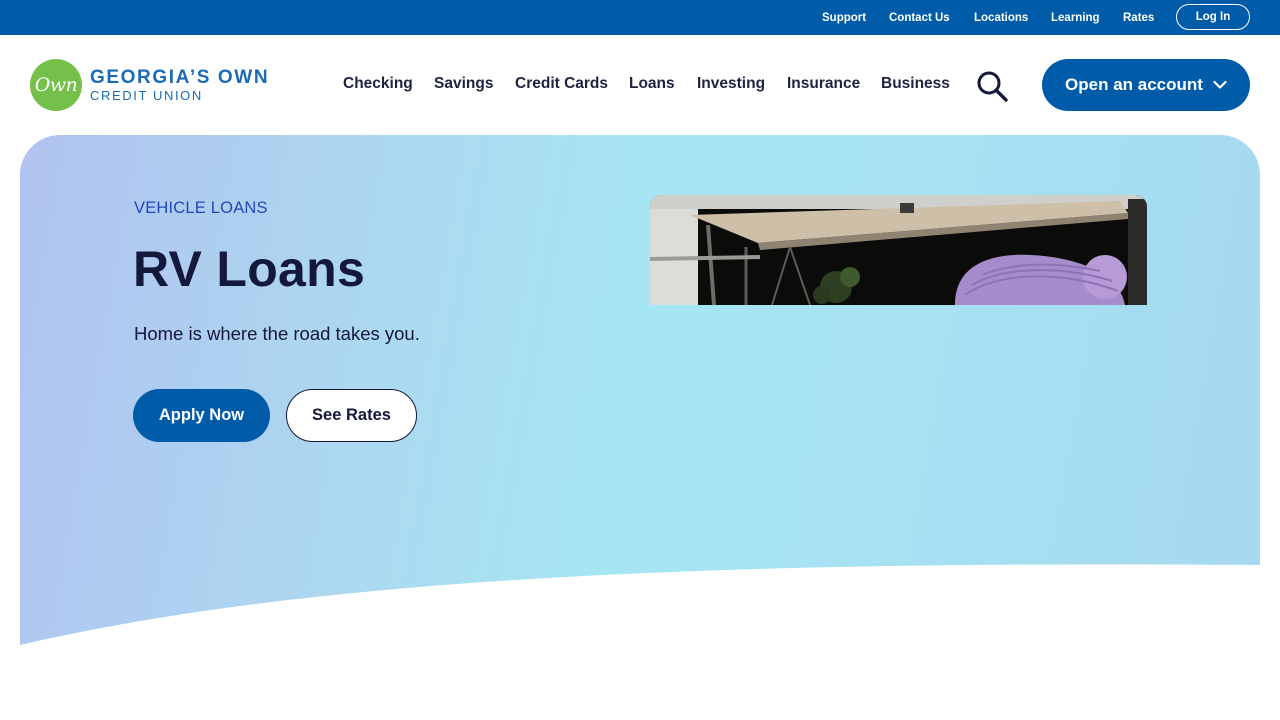  Describe the element at coordinates (919, 18) in the screenshot. I see `utility-link-contact-us: Contact Us` at that location.